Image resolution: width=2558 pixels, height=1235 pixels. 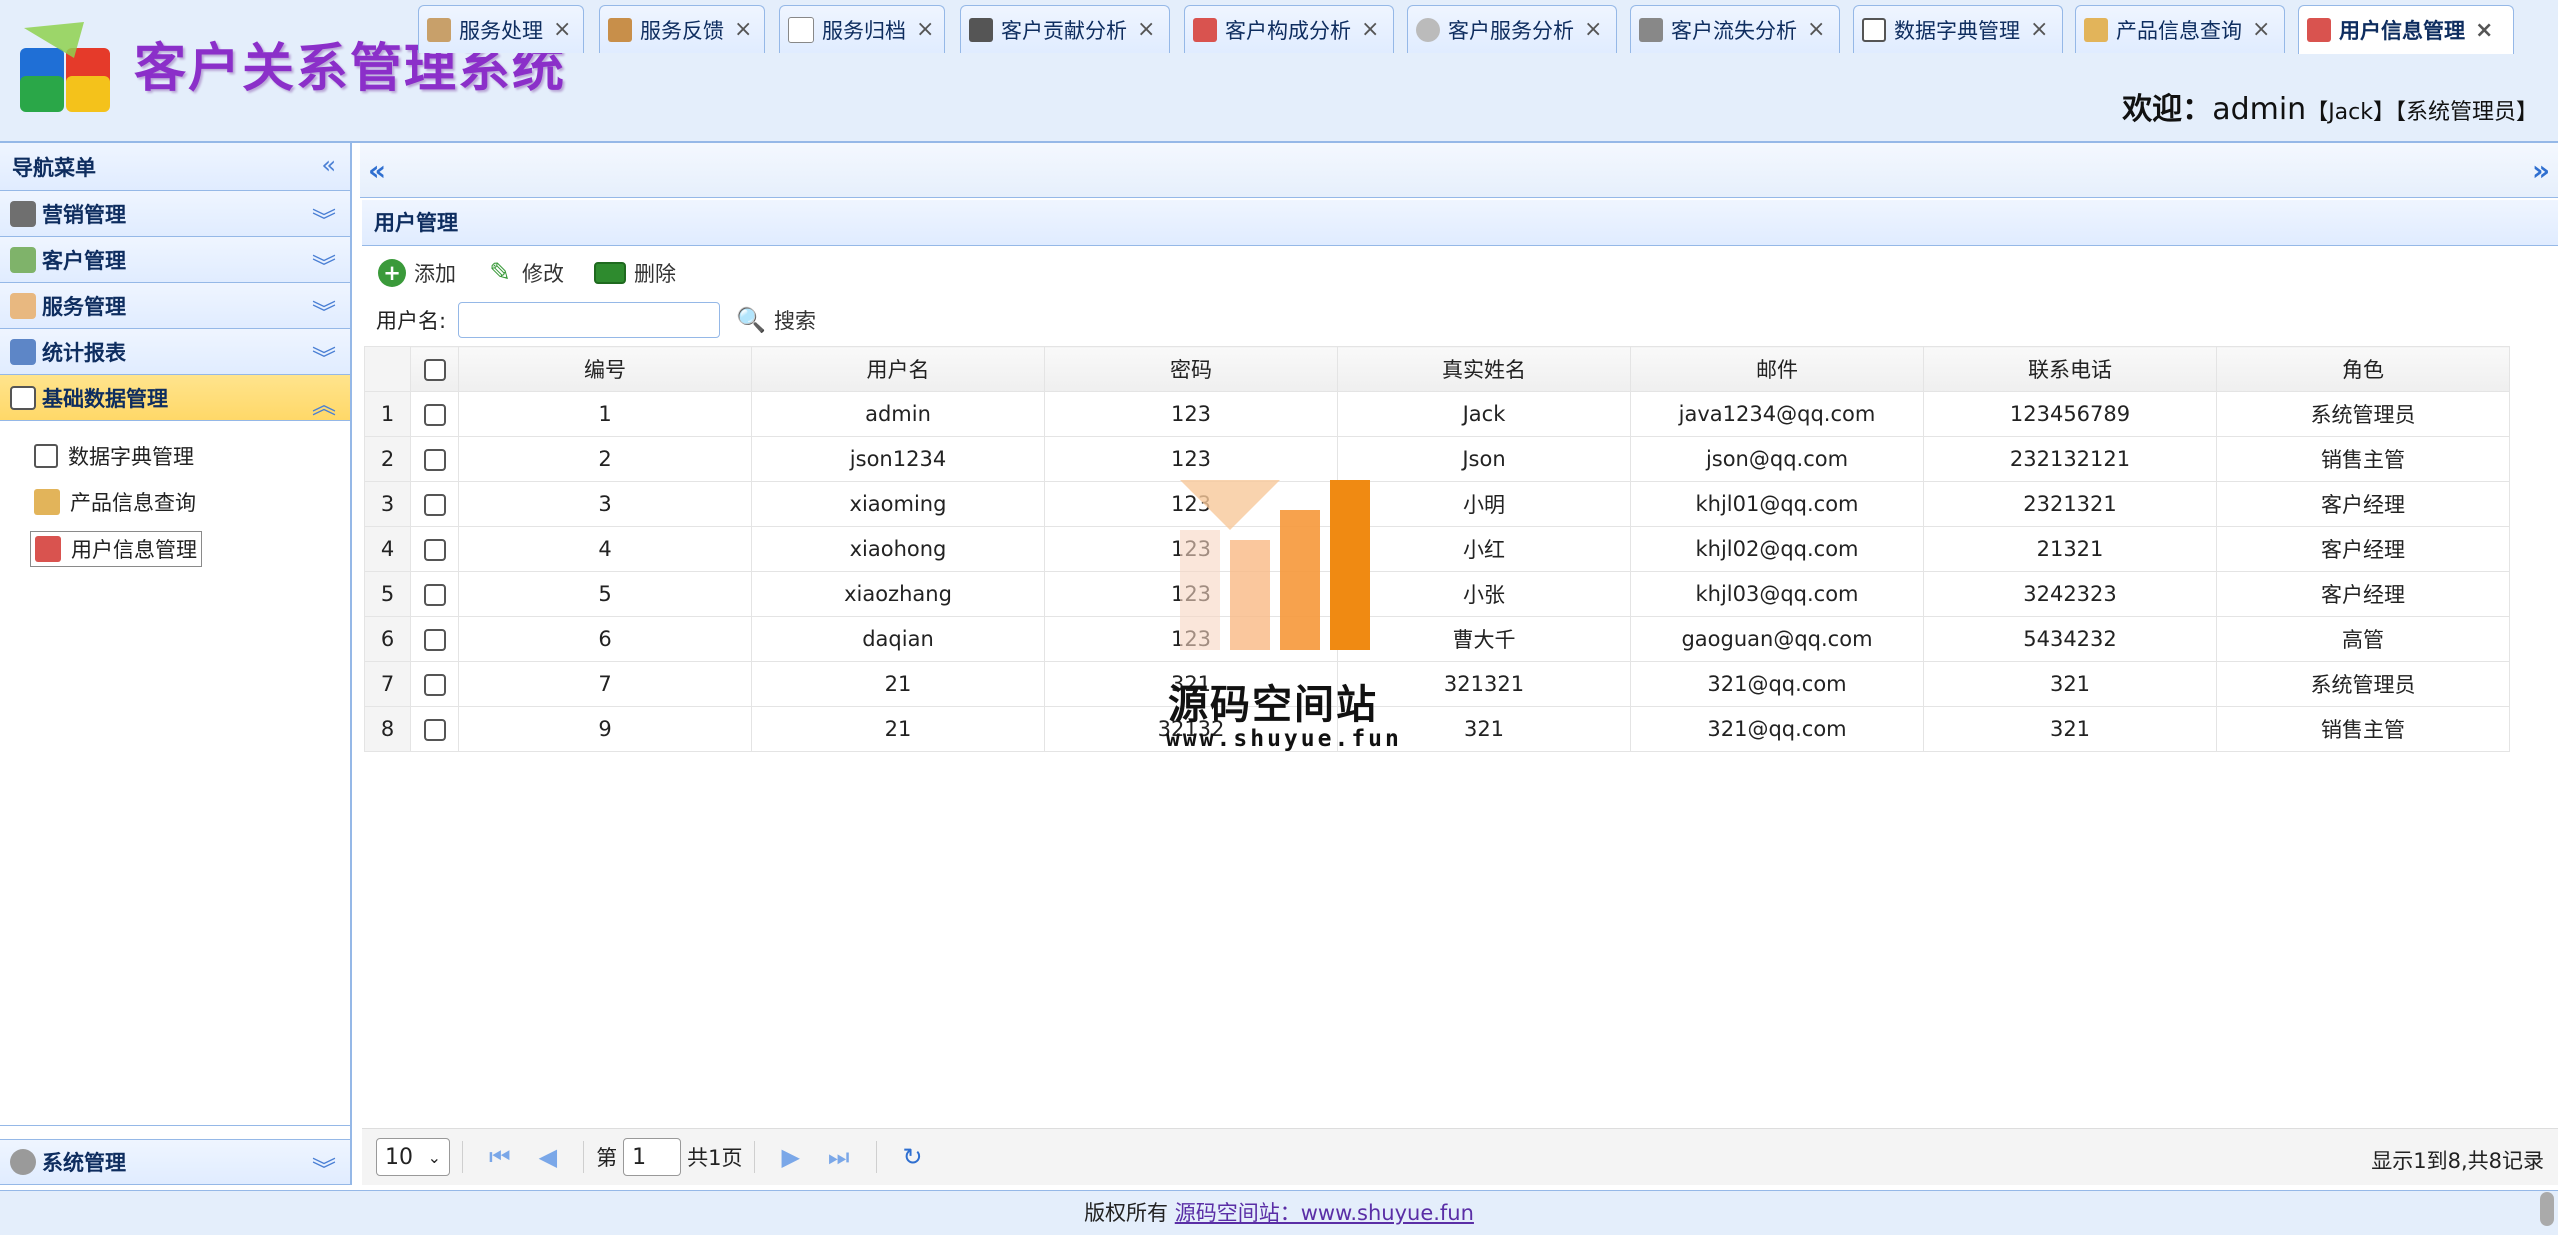 I want to click on page-total: 共1页, so click(x=715, y=1158).